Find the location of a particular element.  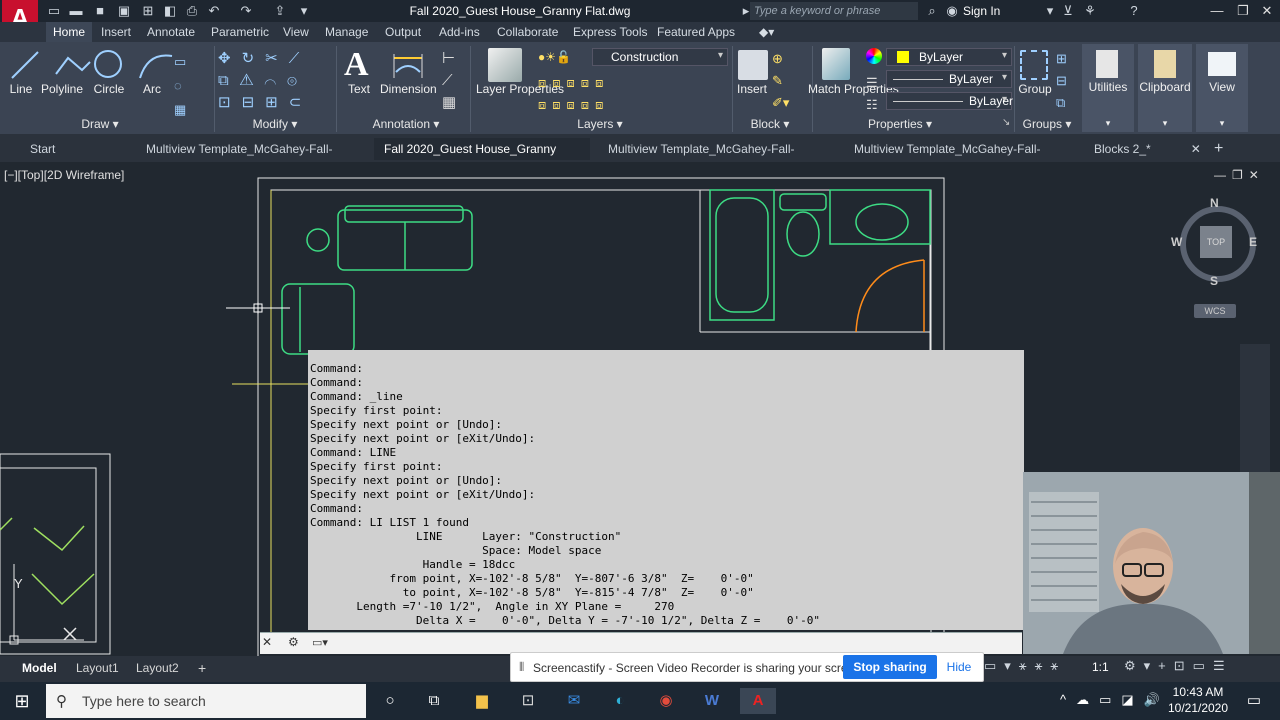

viewcube-east: E is located at coordinates (1253, 242).